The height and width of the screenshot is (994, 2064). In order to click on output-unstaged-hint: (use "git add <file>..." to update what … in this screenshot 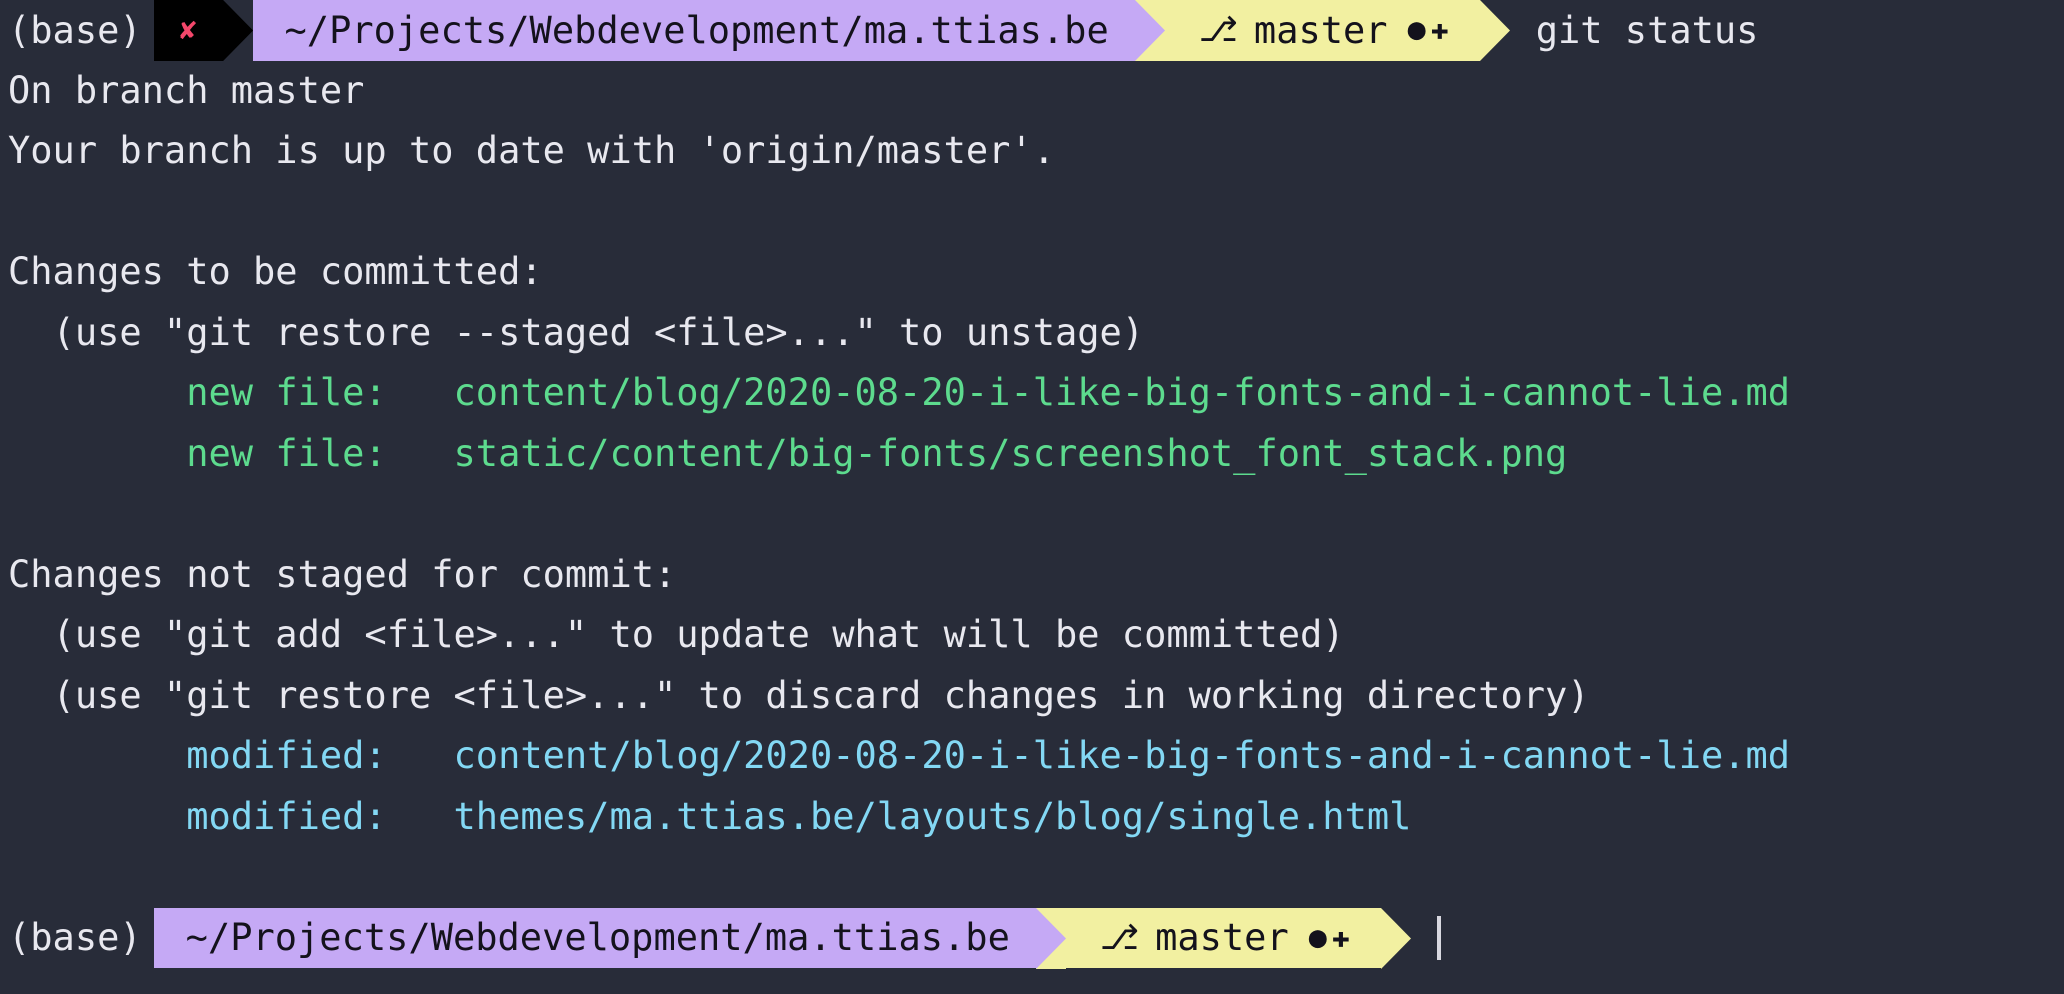, I will do `click(676, 634)`.